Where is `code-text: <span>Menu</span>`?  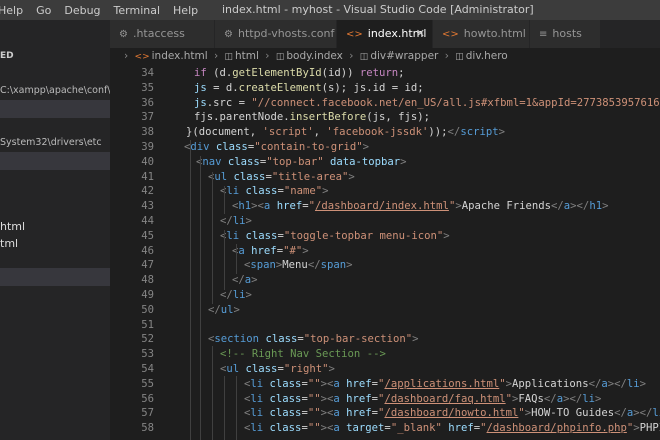 code-text: <span>Menu</span> is located at coordinates (298, 265).